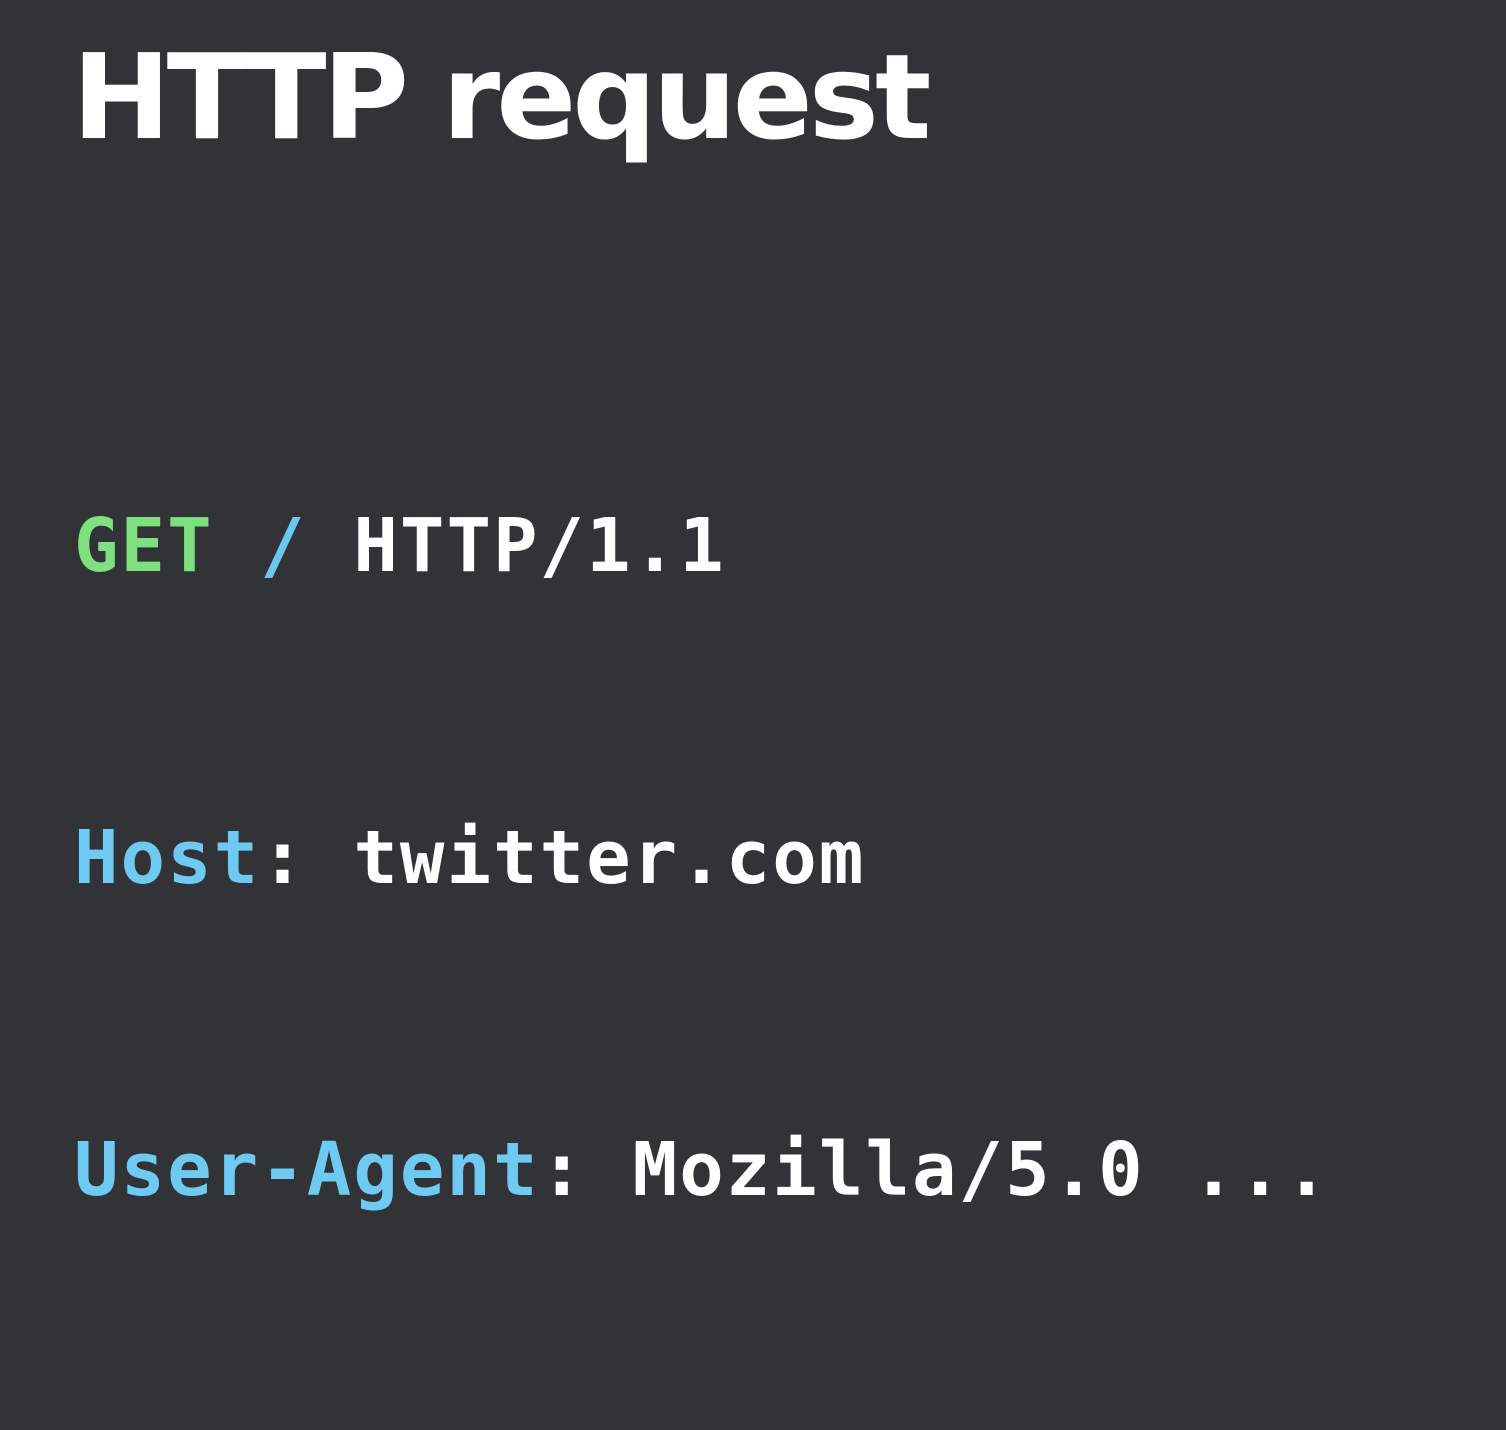  Describe the element at coordinates (144, 546) in the screenshot. I see `request-method: GET` at that location.